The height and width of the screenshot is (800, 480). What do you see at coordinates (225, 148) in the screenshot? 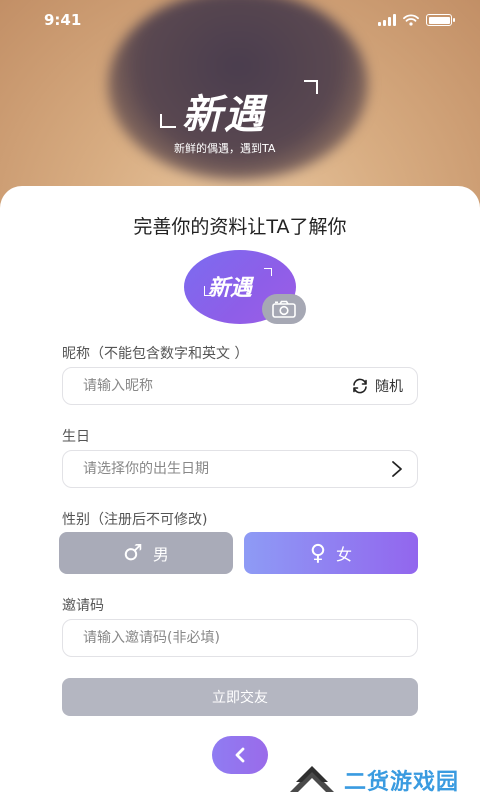
I see `logo-tagline: 新鲜的偶遇，遇到TA` at bounding box center [225, 148].